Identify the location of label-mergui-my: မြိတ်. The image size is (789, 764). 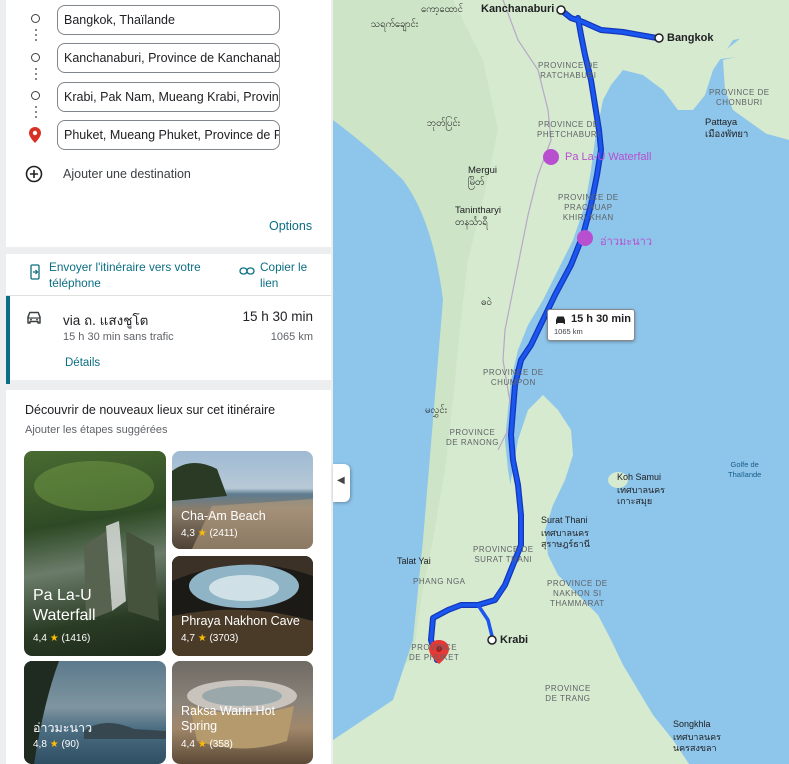
(476, 182).